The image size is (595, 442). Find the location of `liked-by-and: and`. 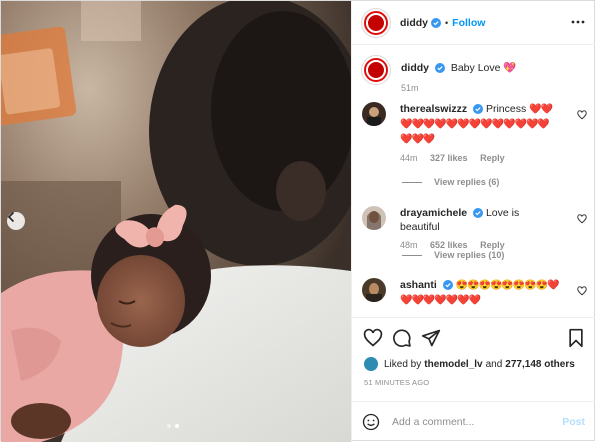

liked-by-and: and is located at coordinates (494, 364).